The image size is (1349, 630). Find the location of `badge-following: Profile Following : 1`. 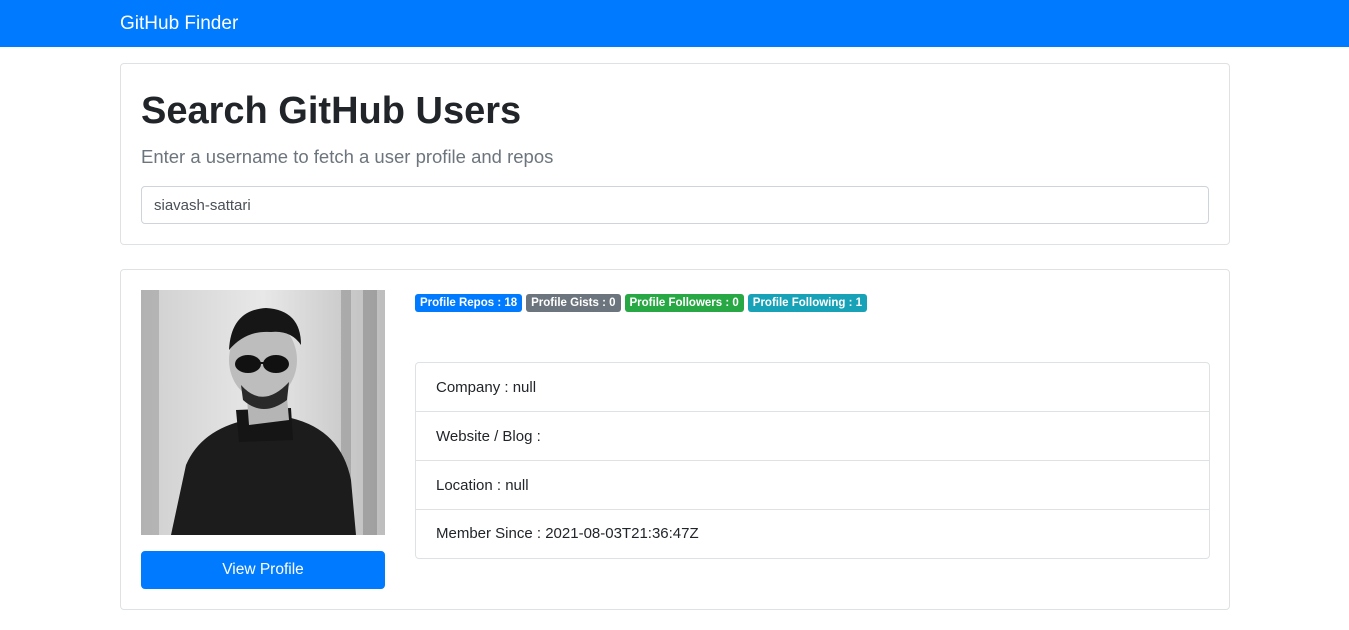

badge-following: Profile Following : 1 is located at coordinates (807, 303).